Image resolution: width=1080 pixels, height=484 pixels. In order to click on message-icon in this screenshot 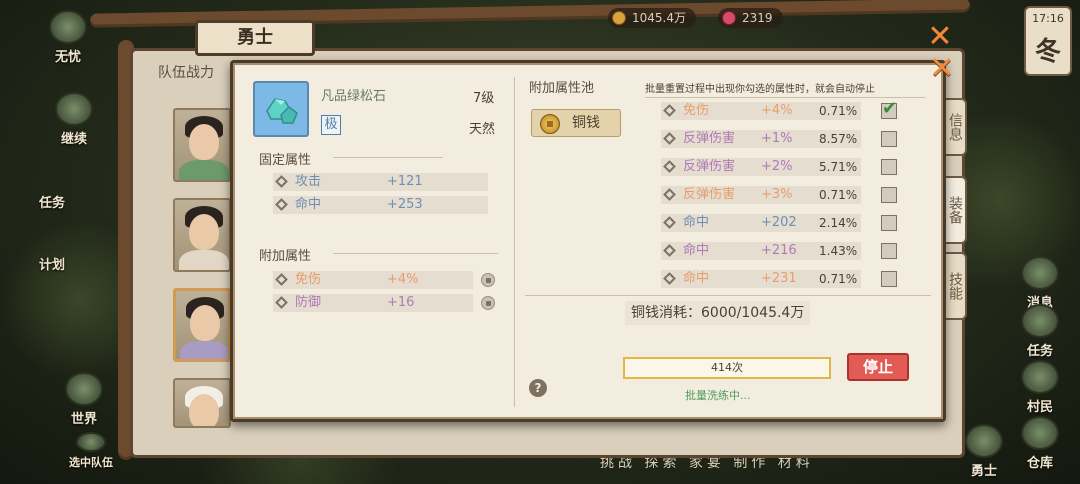, I will do `click(1040, 273)`.